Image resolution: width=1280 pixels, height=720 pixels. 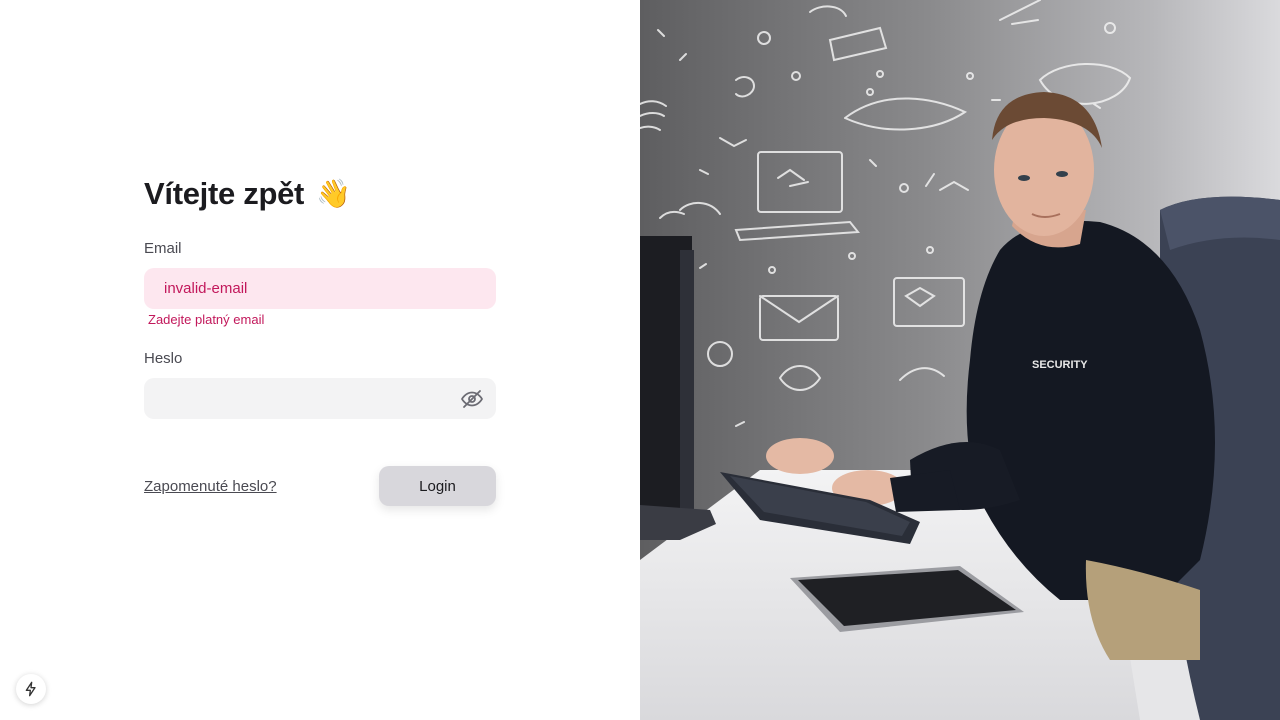 I want to click on waving-hand-icon: 👋, so click(x=333, y=193).